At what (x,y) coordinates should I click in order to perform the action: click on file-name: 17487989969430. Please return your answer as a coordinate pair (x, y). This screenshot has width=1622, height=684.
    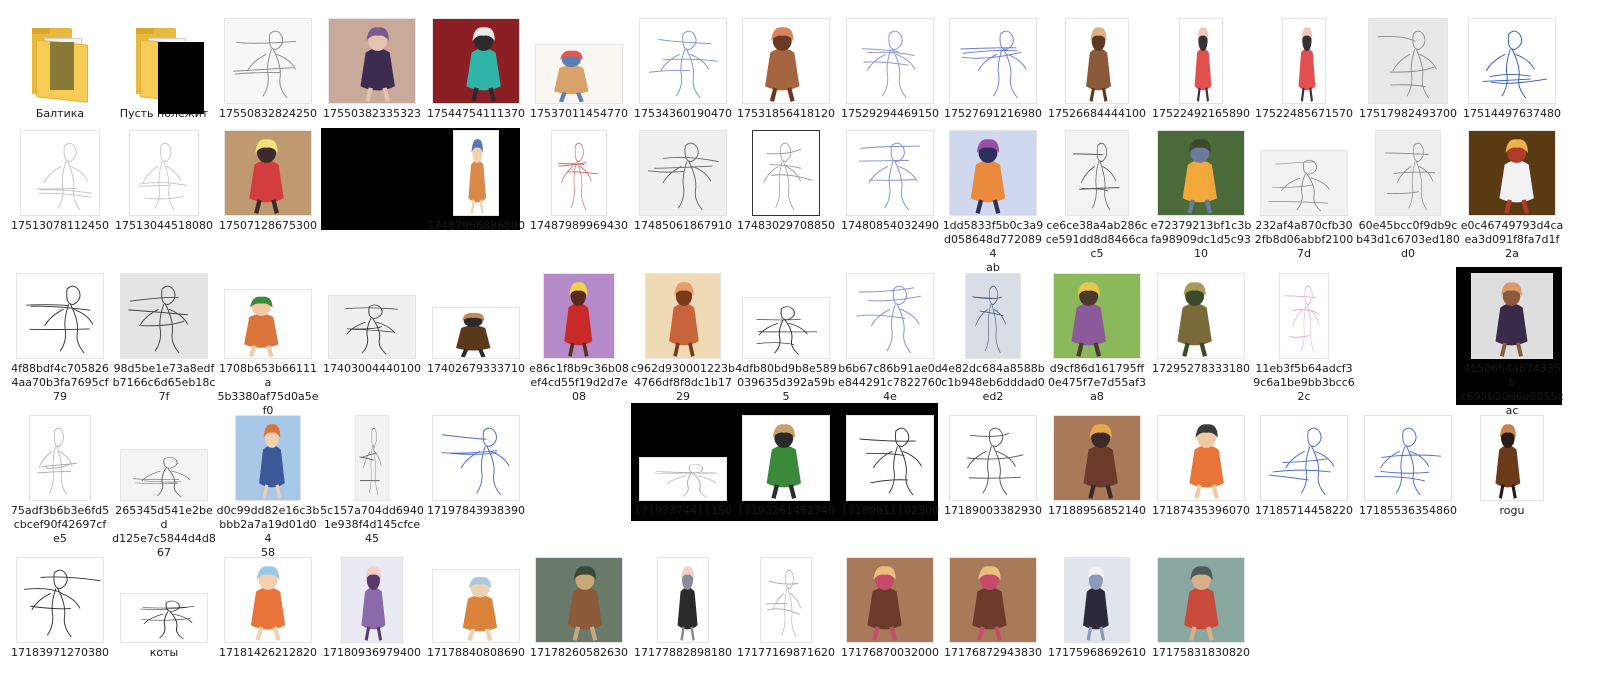
    Looking at the image, I should click on (579, 225).